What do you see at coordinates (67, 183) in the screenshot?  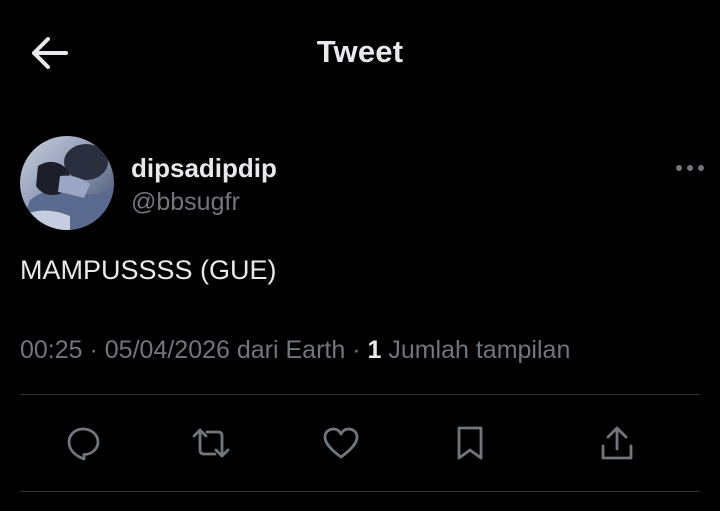 I see `avatar` at bounding box center [67, 183].